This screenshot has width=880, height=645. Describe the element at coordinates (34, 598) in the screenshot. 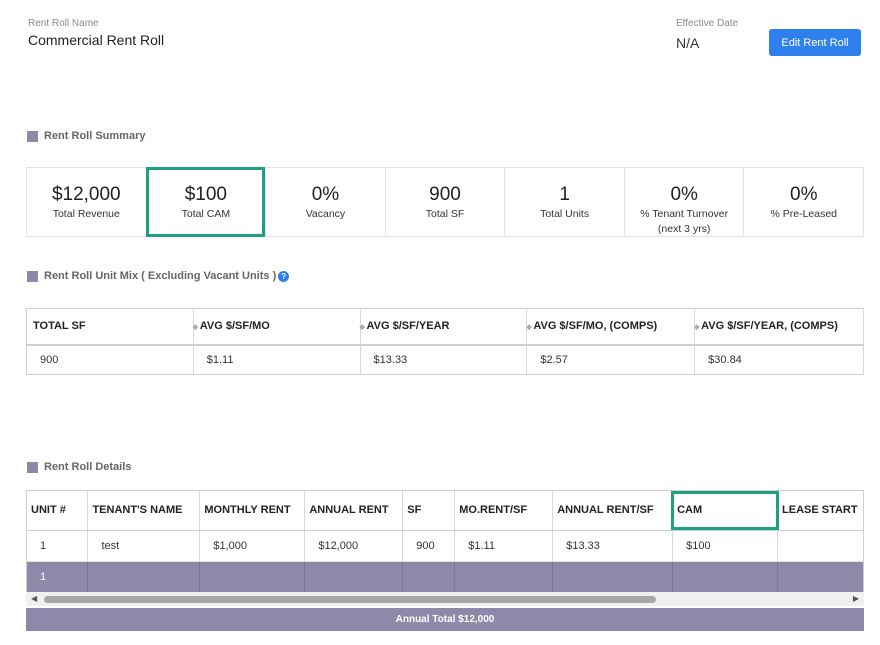

I see `scroll-left-icon: ◀` at that location.